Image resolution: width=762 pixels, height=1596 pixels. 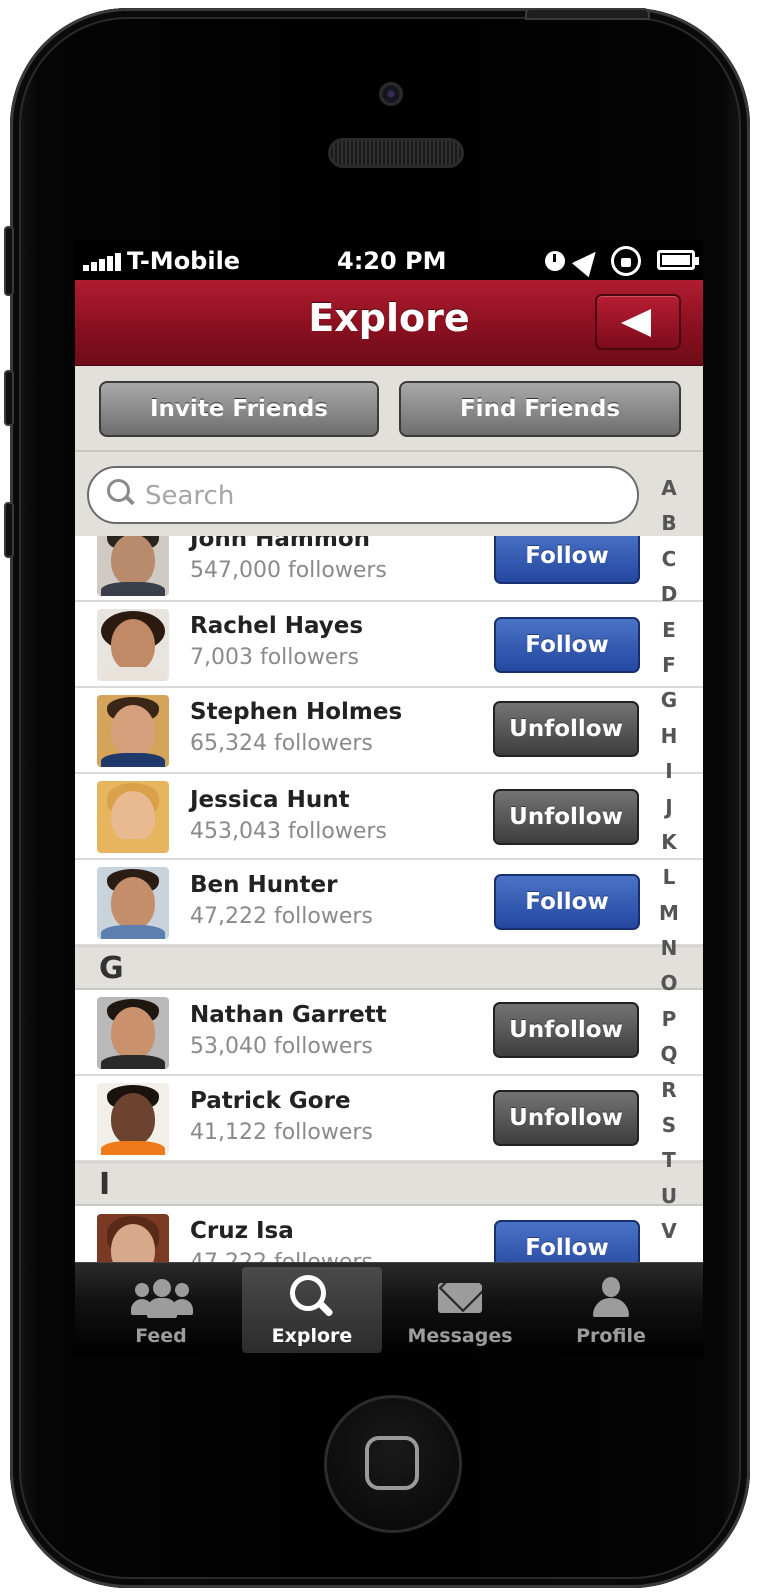 What do you see at coordinates (540, 409) in the screenshot?
I see `find-friends-button: Find Friends` at bounding box center [540, 409].